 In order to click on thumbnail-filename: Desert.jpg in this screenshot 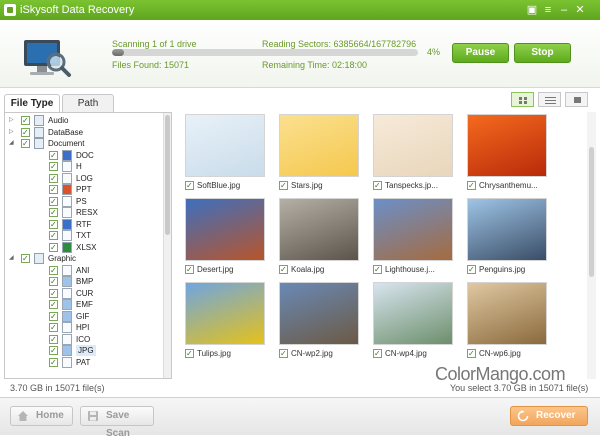, I will do `click(215, 269)`.